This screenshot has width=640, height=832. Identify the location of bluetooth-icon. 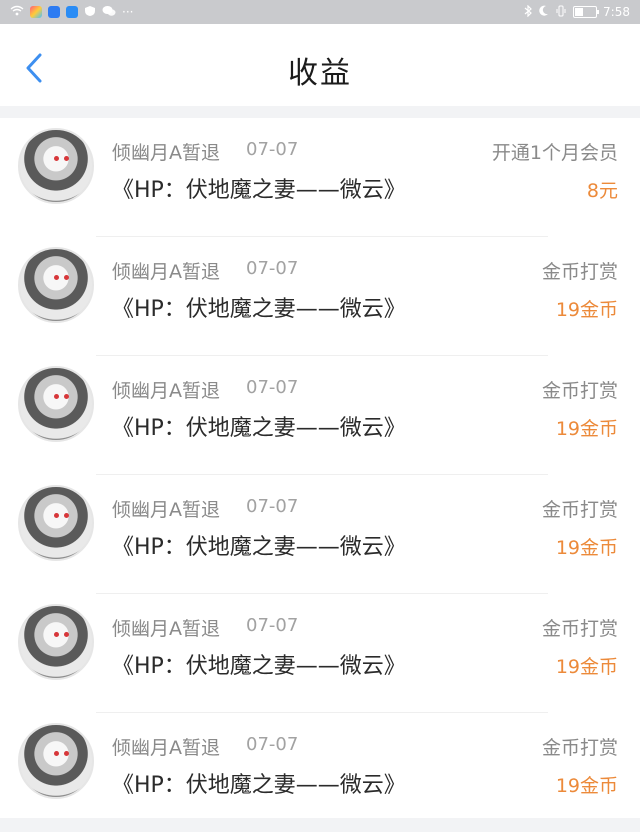
(528, 12).